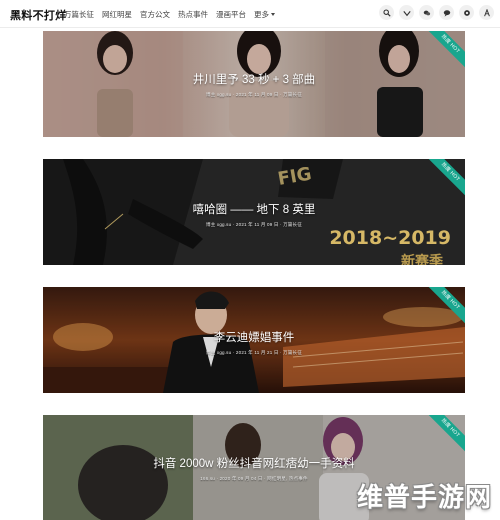 The image size is (500, 520). What do you see at coordinates (406, 12) in the screenshot?
I see `weibo-icon` at bounding box center [406, 12].